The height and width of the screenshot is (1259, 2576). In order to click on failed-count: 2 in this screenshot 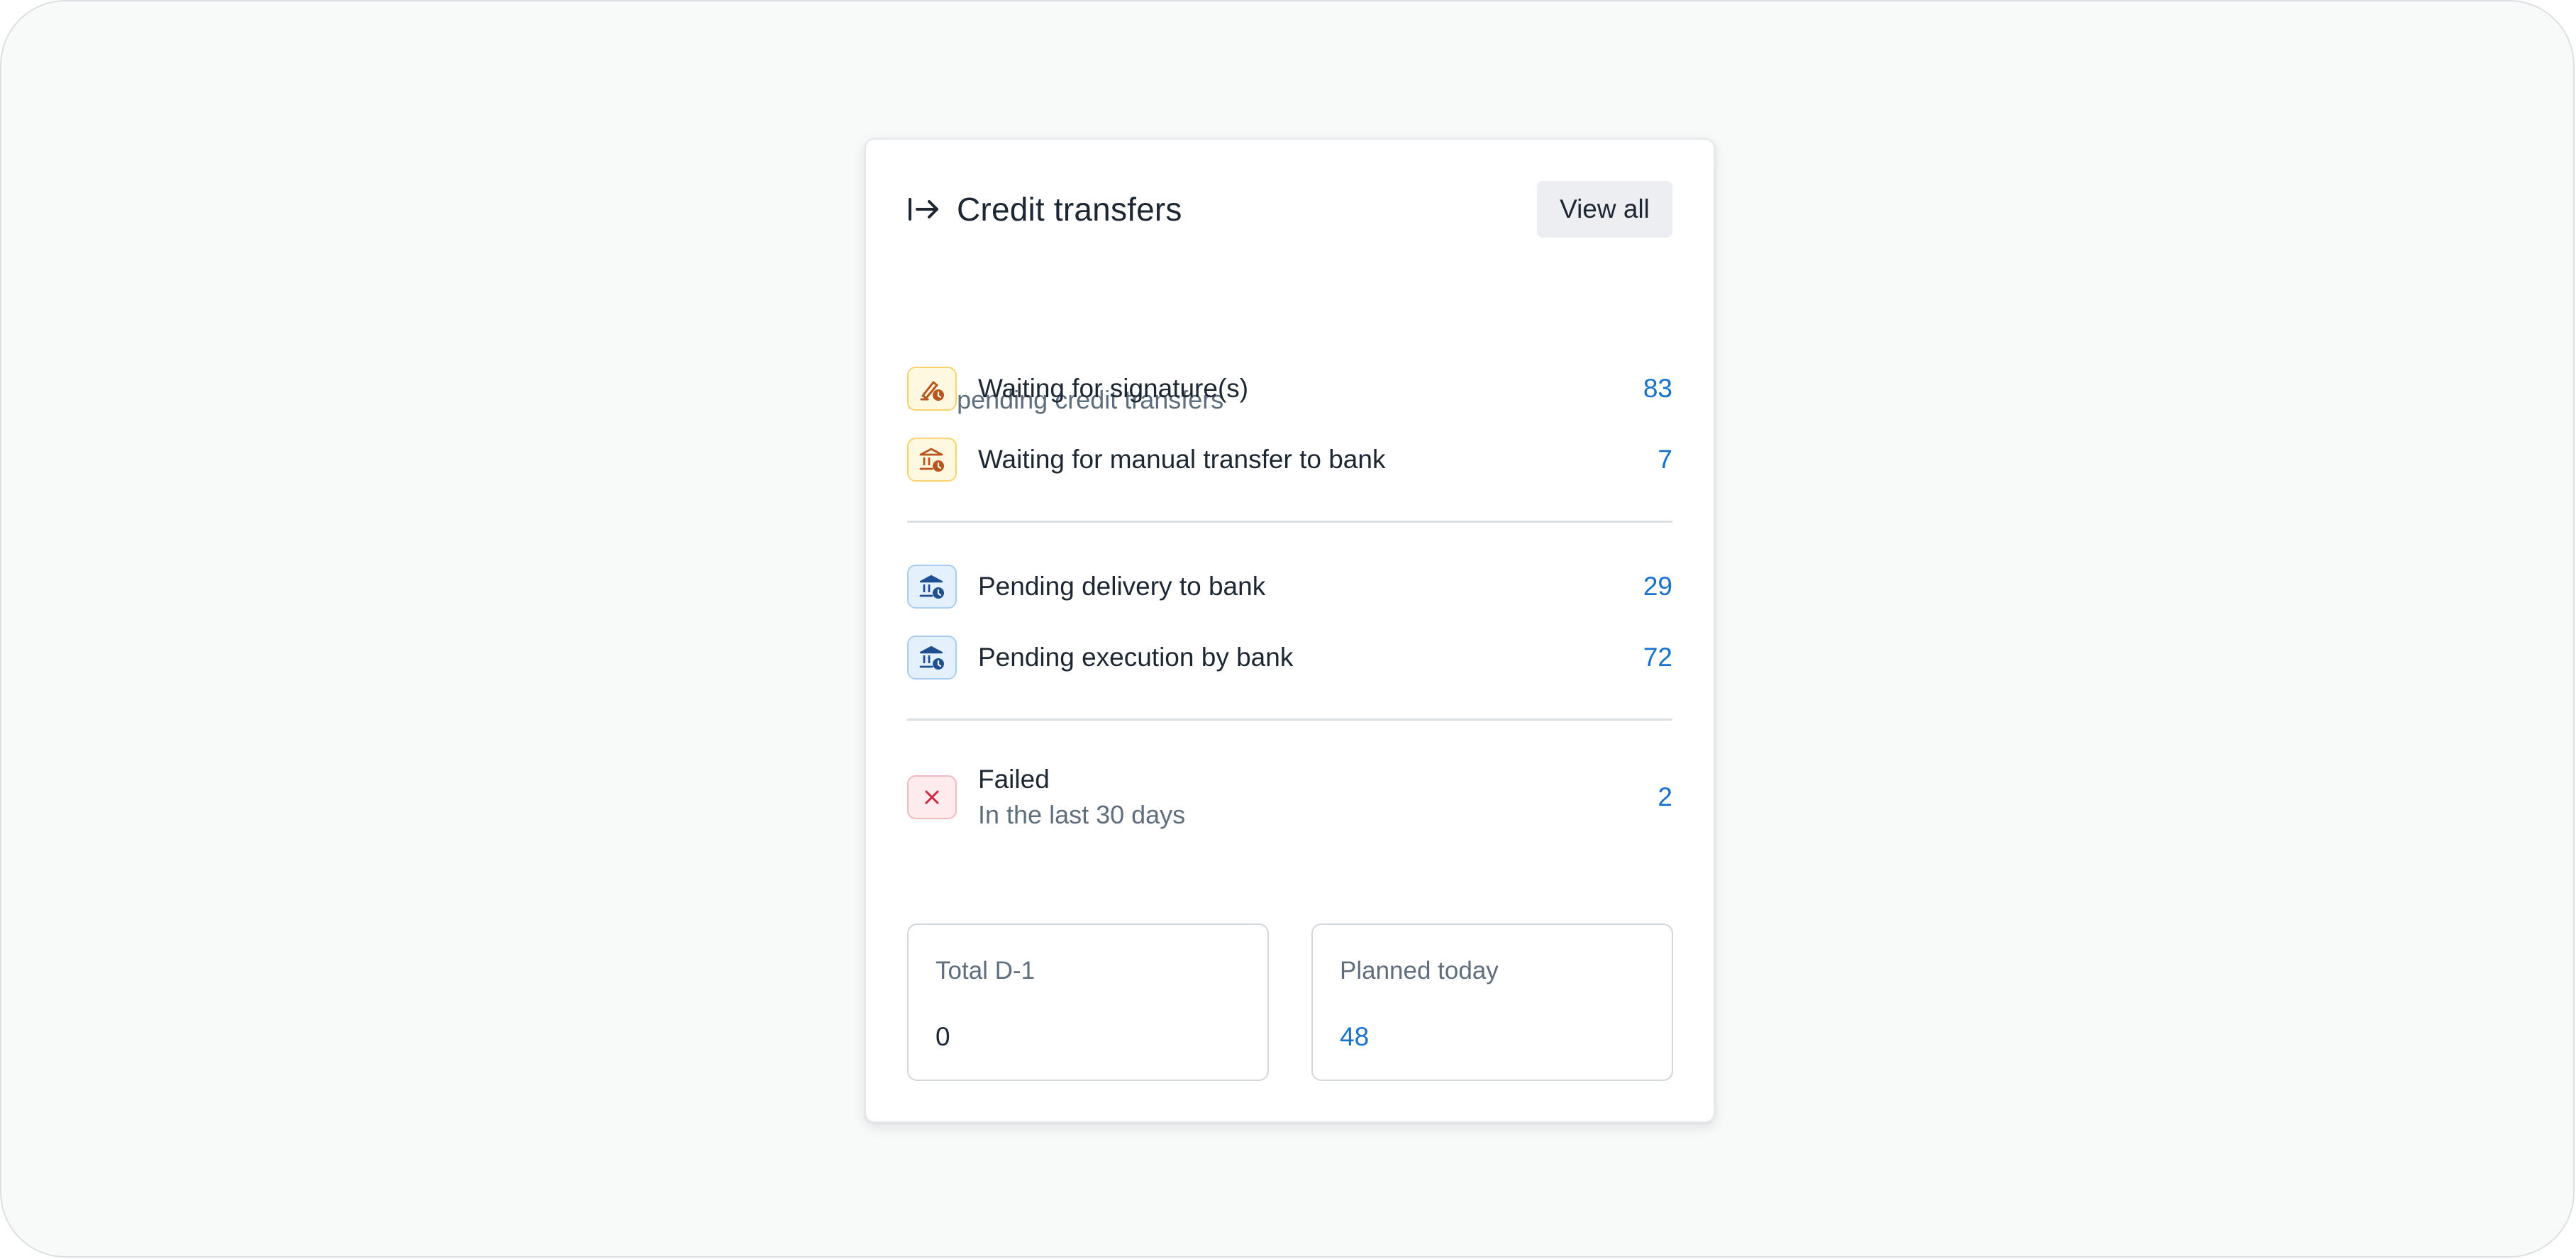, I will do `click(1665, 797)`.